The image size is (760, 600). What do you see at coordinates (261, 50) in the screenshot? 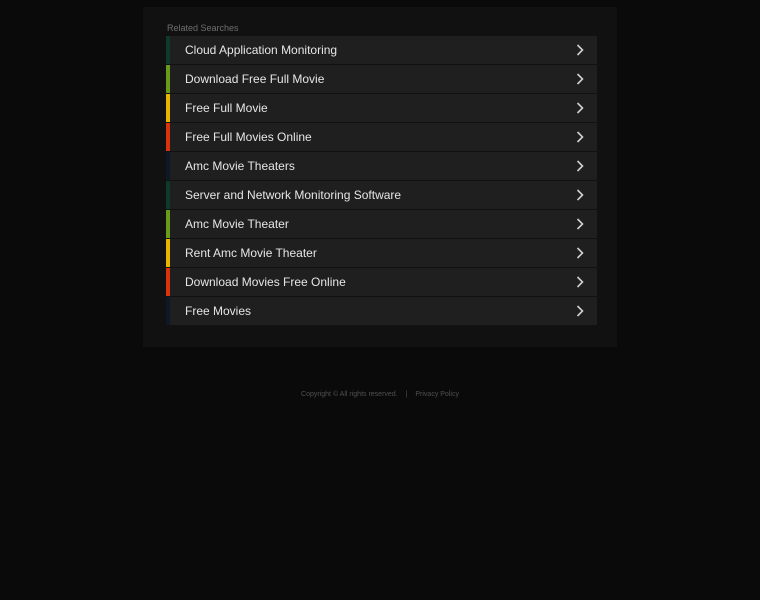
I see `related-search-label: Cloud Application Monitoring` at bounding box center [261, 50].